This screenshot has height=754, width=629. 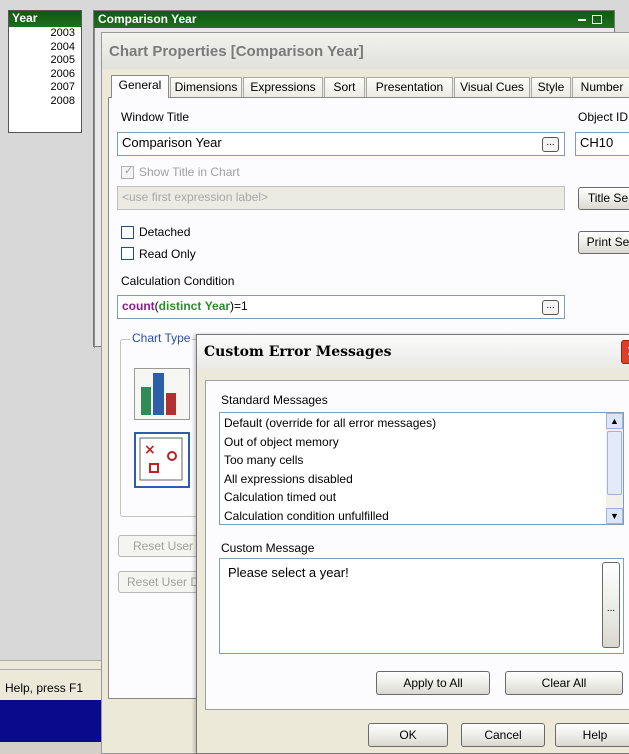 I want to click on checkmark-icon: ✓, so click(x=129, y=171).